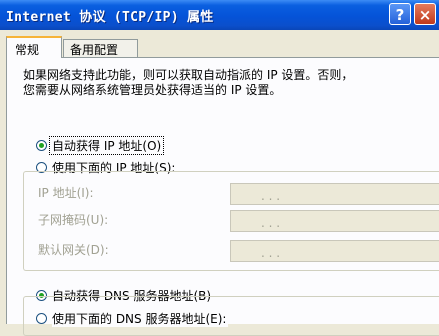 The image size is (439, 336). Describe the element at coordinates (106, 145) in the screenshot. I see `label-auto-ip: 自动获得 IP 地址(O)` at that location.